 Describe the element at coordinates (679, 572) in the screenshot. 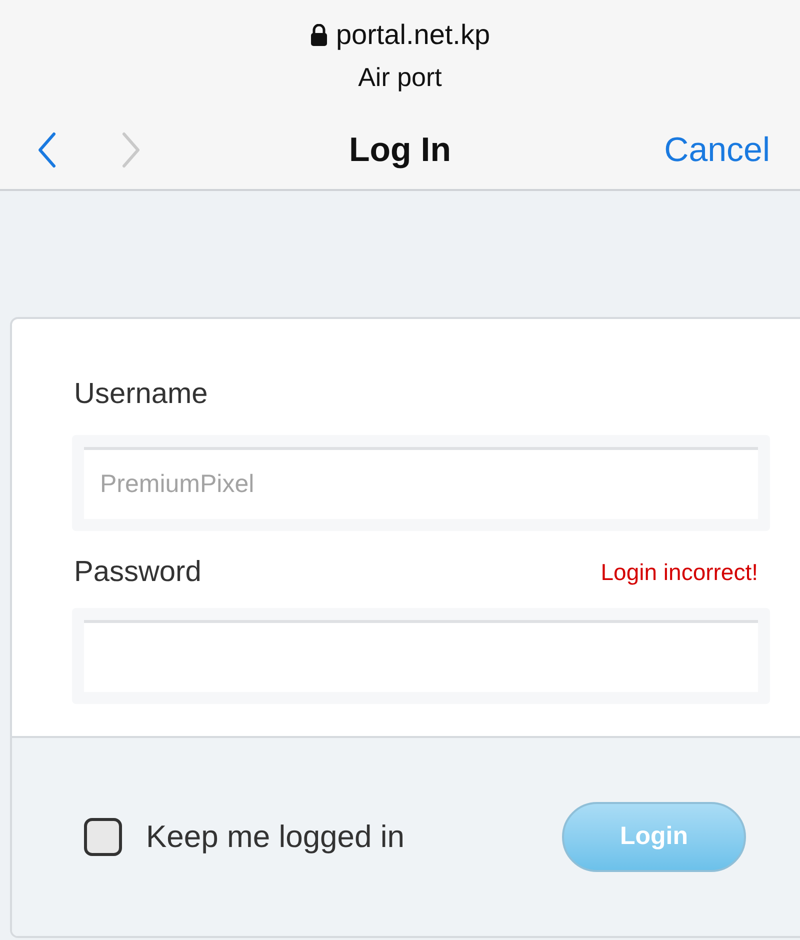

I see `error-message: Login incorrect!` at that location.